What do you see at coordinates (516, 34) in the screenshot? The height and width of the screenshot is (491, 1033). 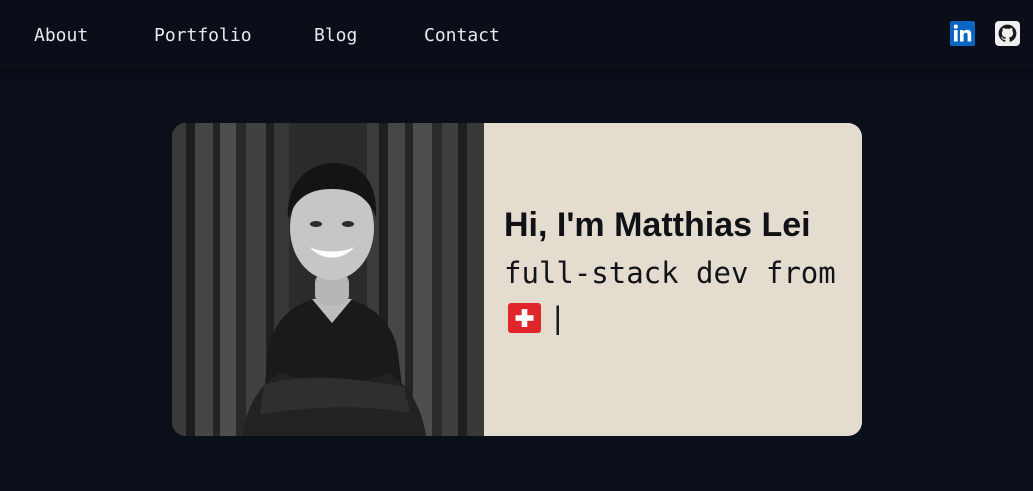 I see `top-navbar: About Portfolio Blog Contact` at bounding box center [516, 34].